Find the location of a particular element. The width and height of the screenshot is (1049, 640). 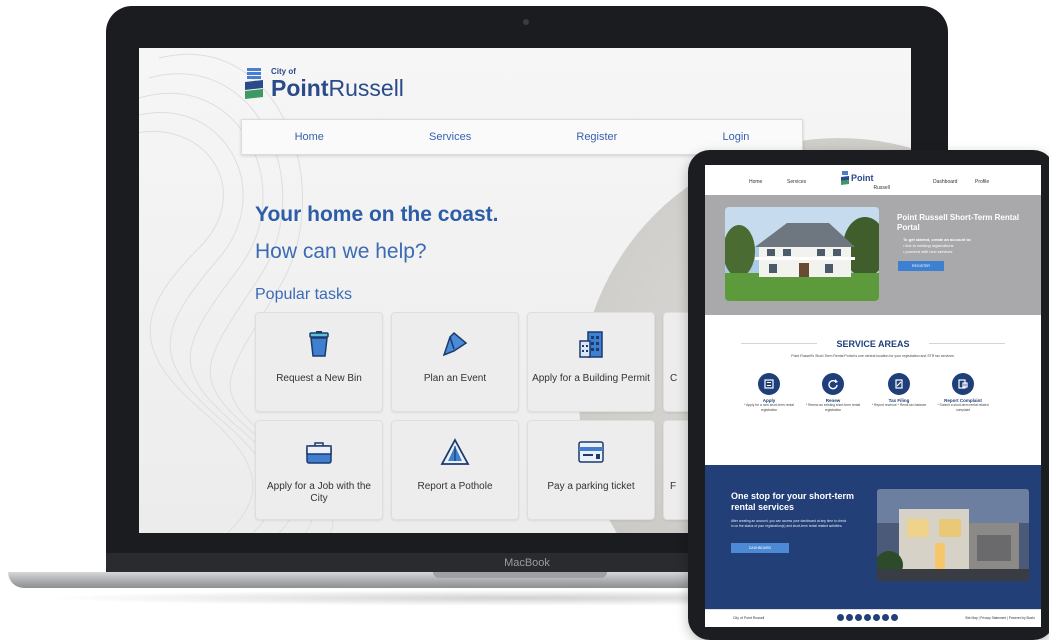

tablet-nav-home: Home is located at coordinates (755, 182).